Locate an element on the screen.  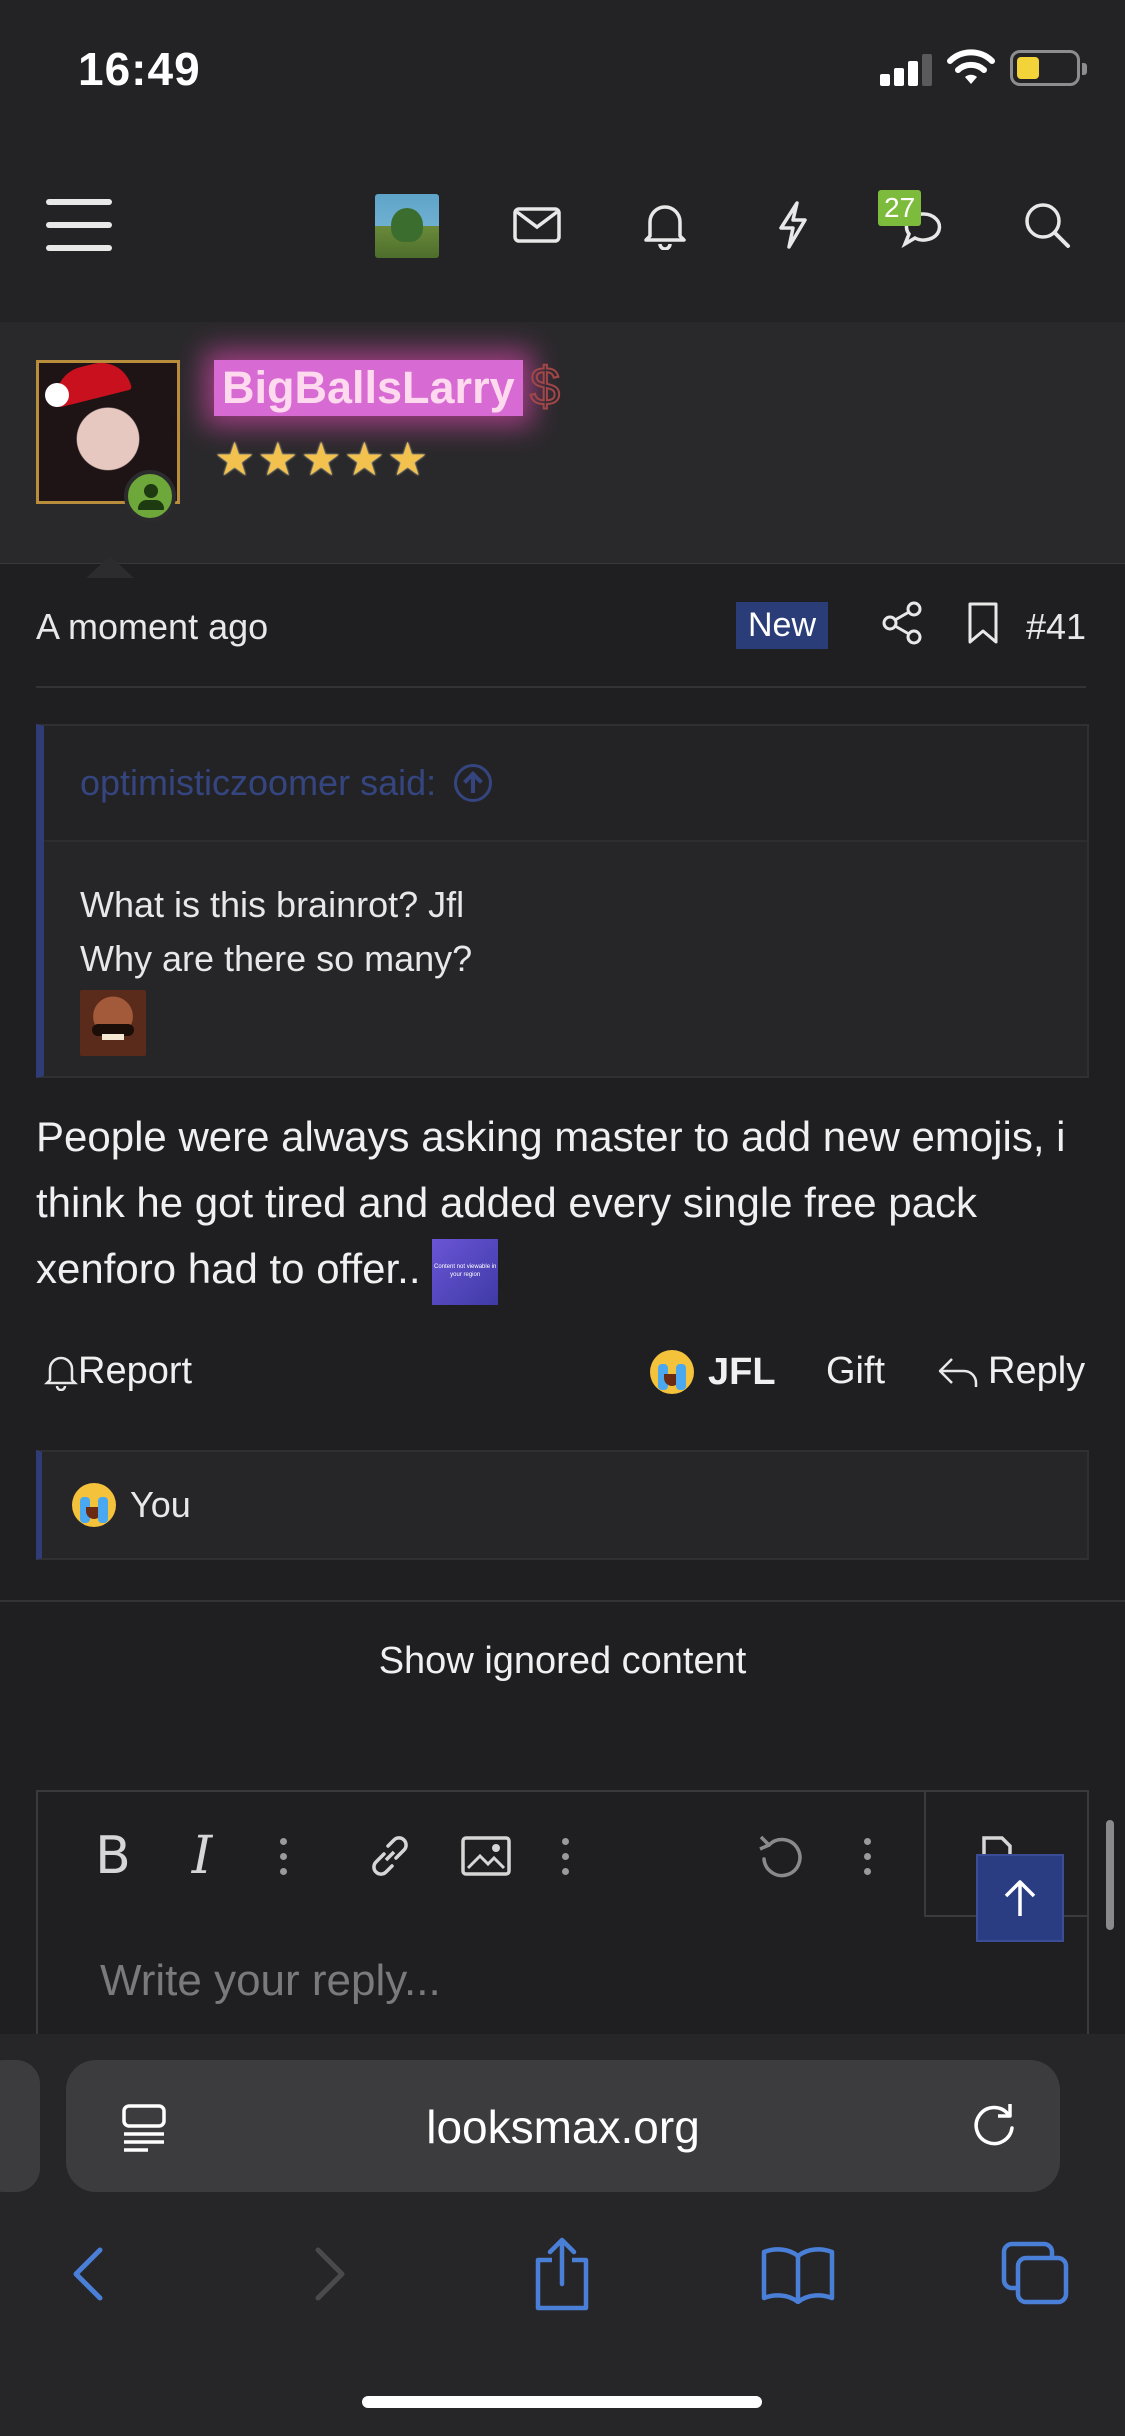
author-username: BigBallsLarry is located at coordinates (368, 388).